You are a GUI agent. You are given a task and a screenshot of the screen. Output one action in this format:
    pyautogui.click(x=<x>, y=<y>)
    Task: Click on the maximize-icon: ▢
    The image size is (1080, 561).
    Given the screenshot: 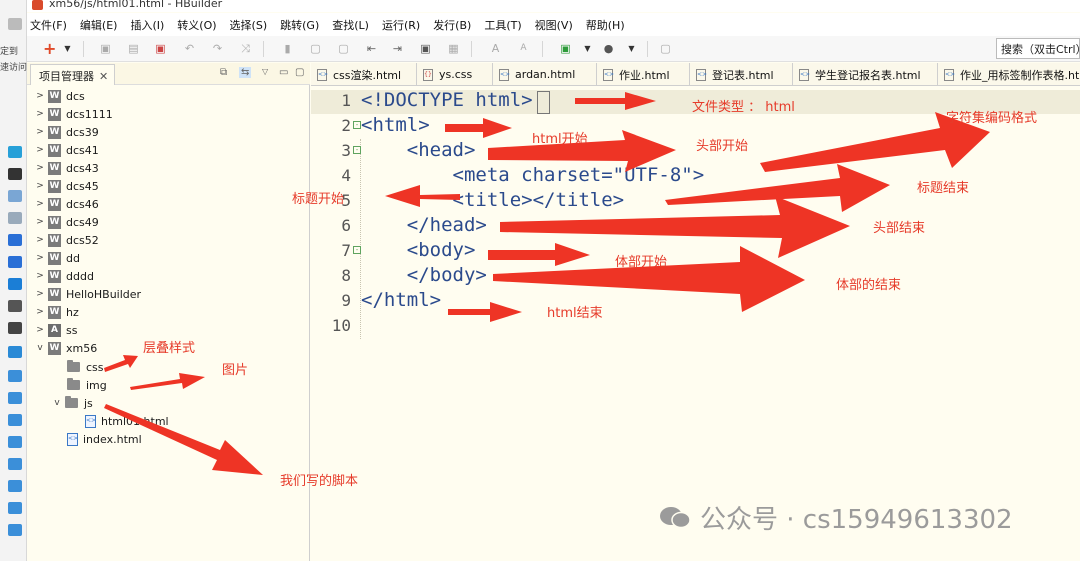 What is the action you would take?
    pyautogui.click(x=299, y=72)
    